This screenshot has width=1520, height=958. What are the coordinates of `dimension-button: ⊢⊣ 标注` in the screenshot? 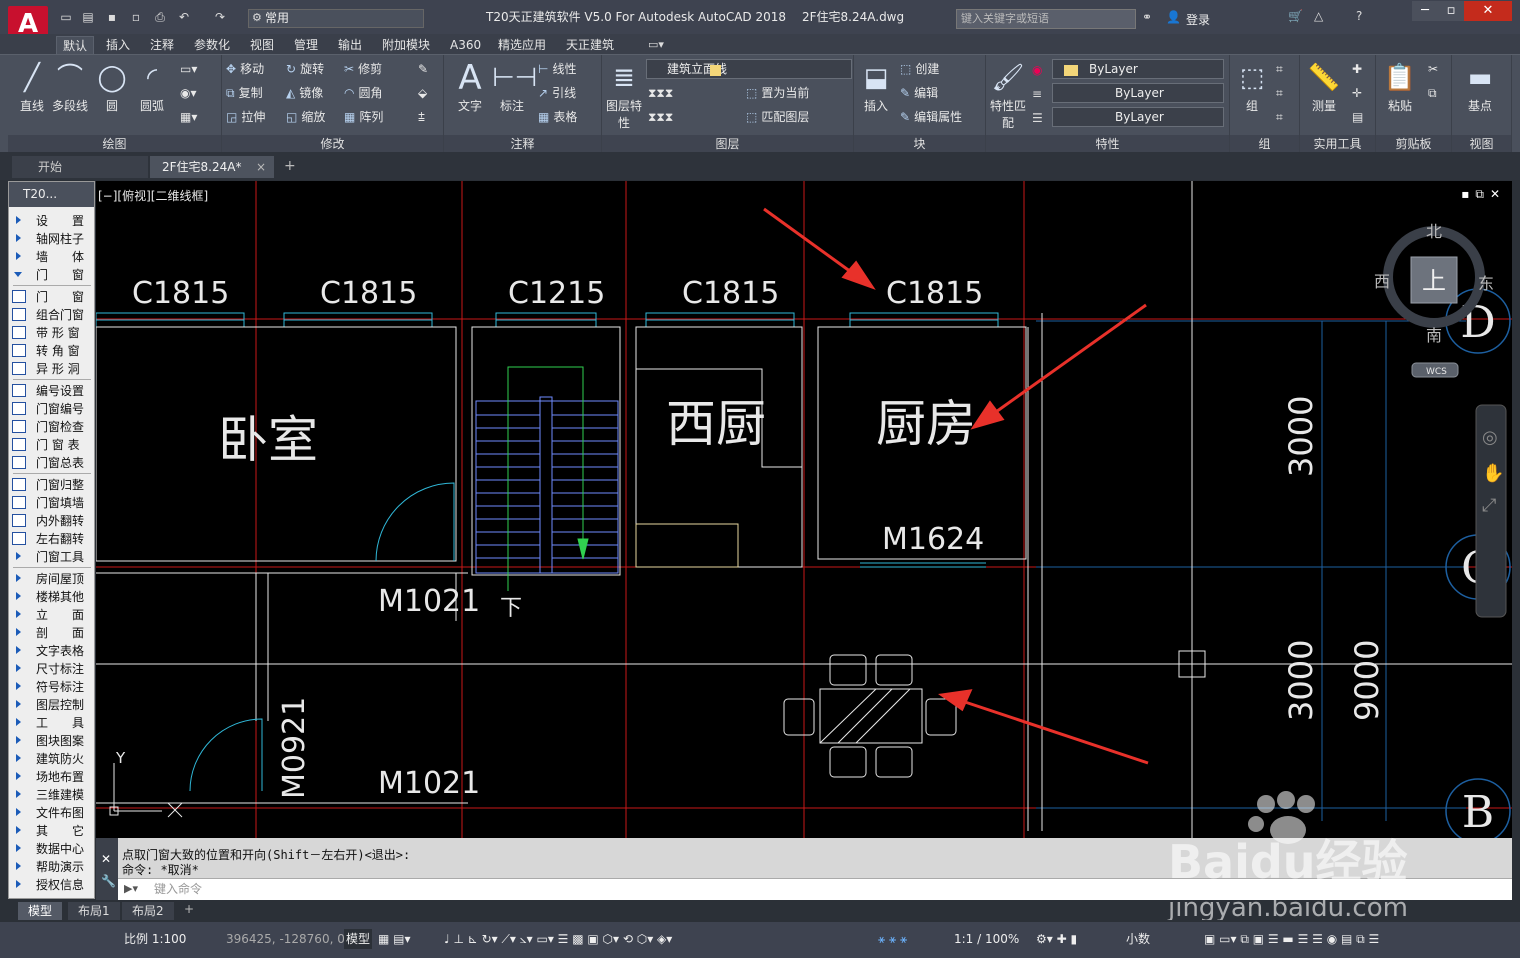 It's located at (514, 86).